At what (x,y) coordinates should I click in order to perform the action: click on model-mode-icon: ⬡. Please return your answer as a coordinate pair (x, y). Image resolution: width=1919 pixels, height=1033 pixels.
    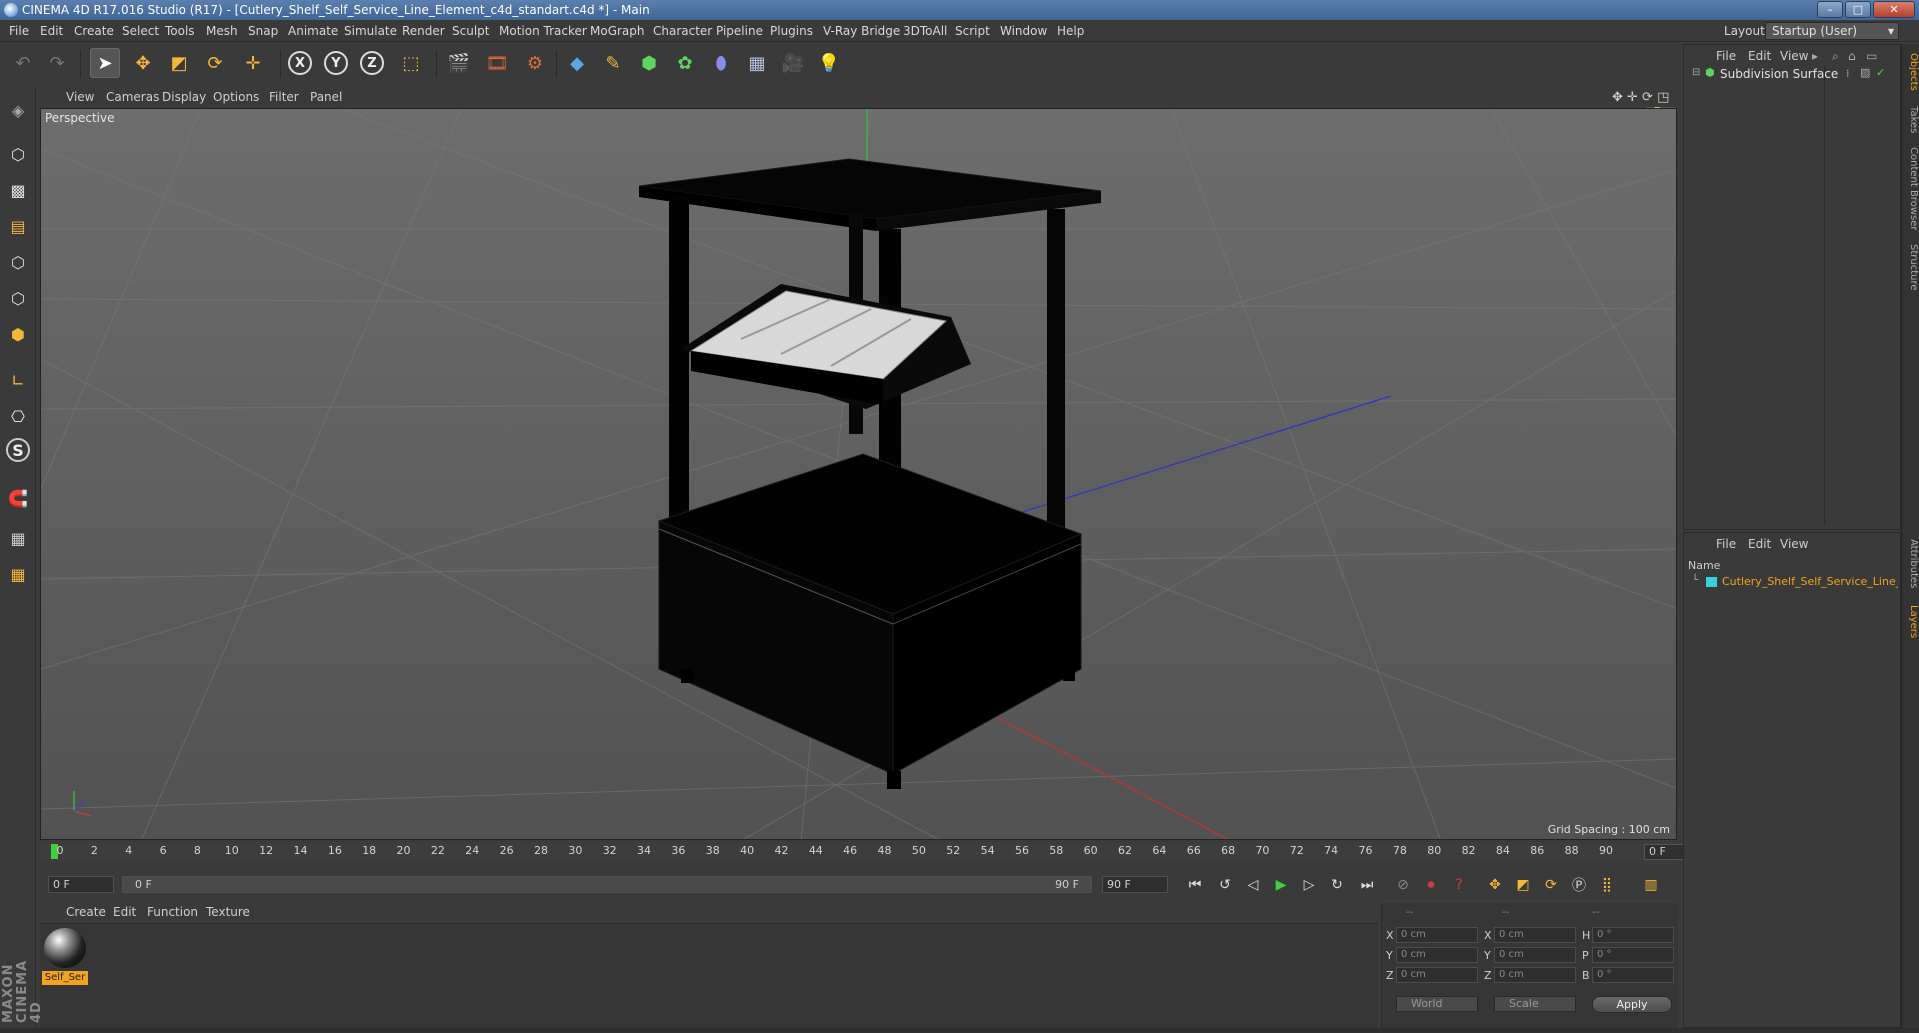
    Looking at the image, I should click on (18, 154).